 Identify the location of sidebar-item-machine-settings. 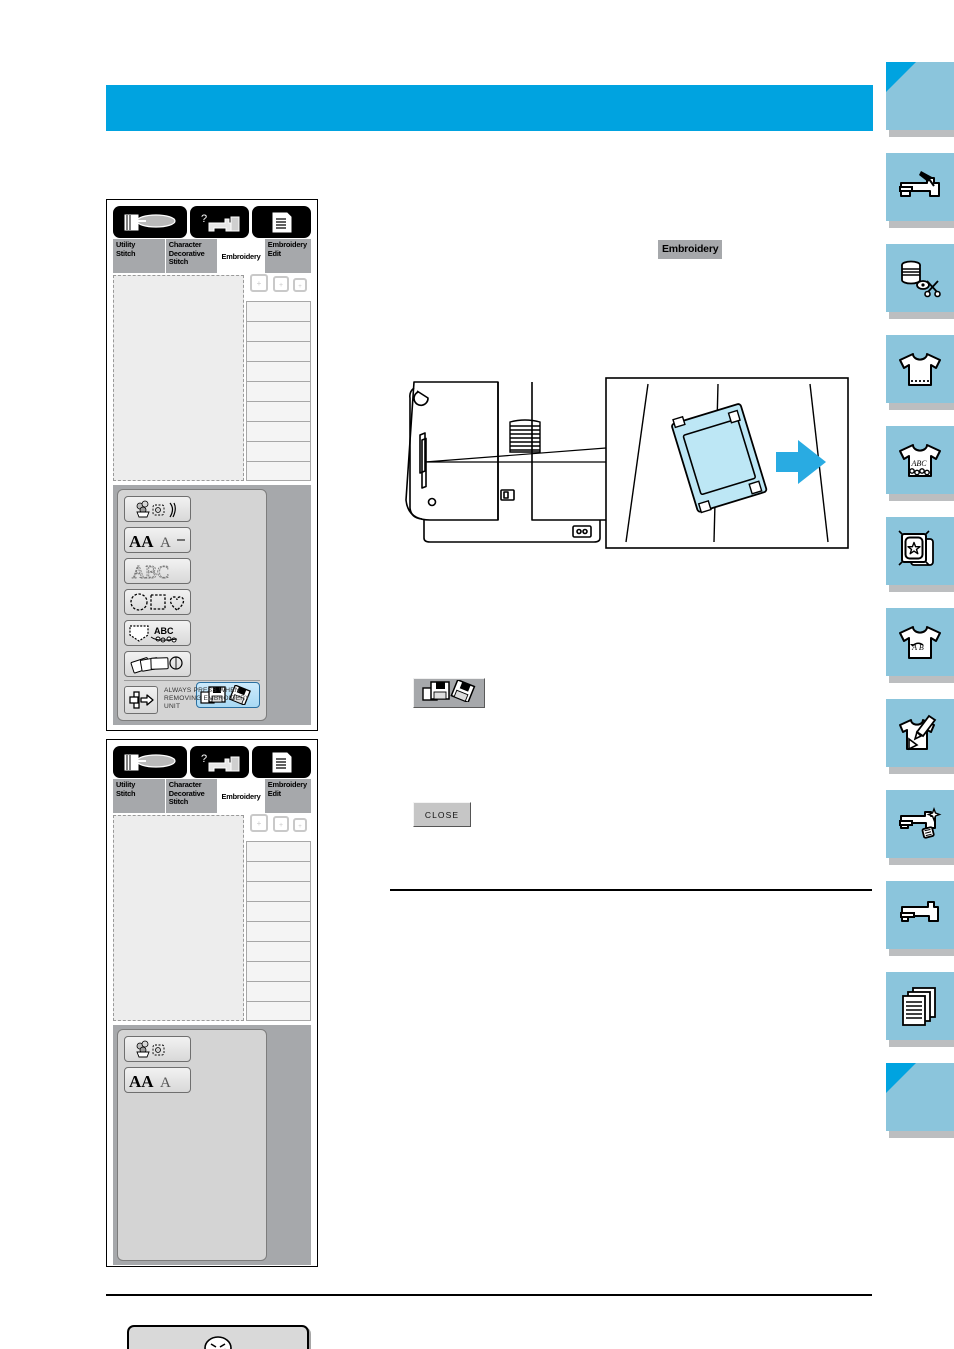
(920, 918).